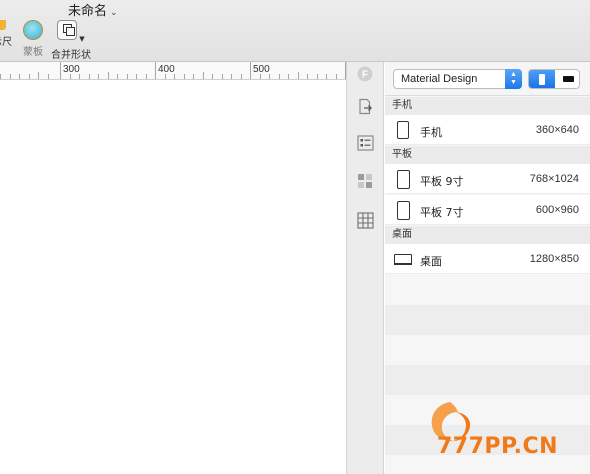  I want to click on components-icon, so click(365, 181).